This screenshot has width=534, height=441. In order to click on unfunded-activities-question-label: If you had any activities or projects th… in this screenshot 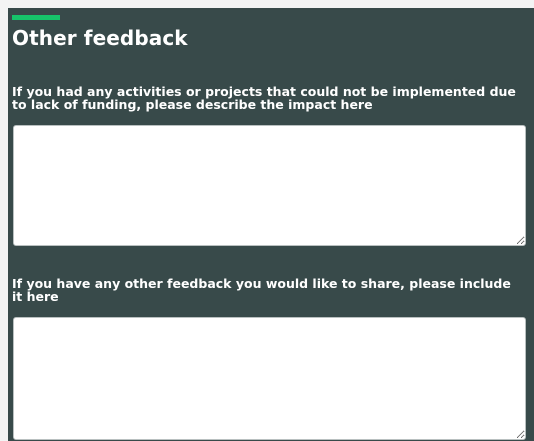, I will do `click(264, 98)`.